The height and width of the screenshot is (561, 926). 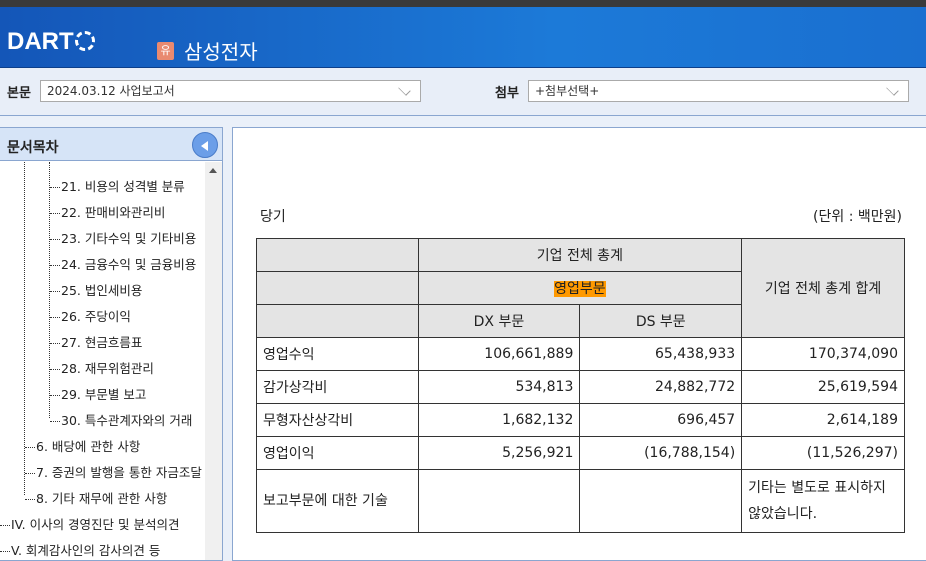 I want to click on row-label: 무형자산상각비, so click(x=337, y=420).